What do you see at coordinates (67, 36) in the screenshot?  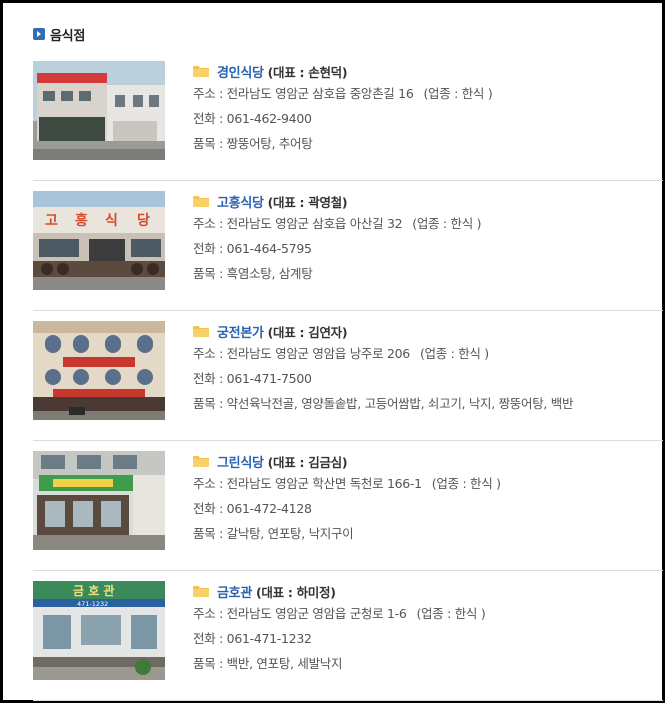 I see `section-title: 음식점` at bounding box center [67, 36].